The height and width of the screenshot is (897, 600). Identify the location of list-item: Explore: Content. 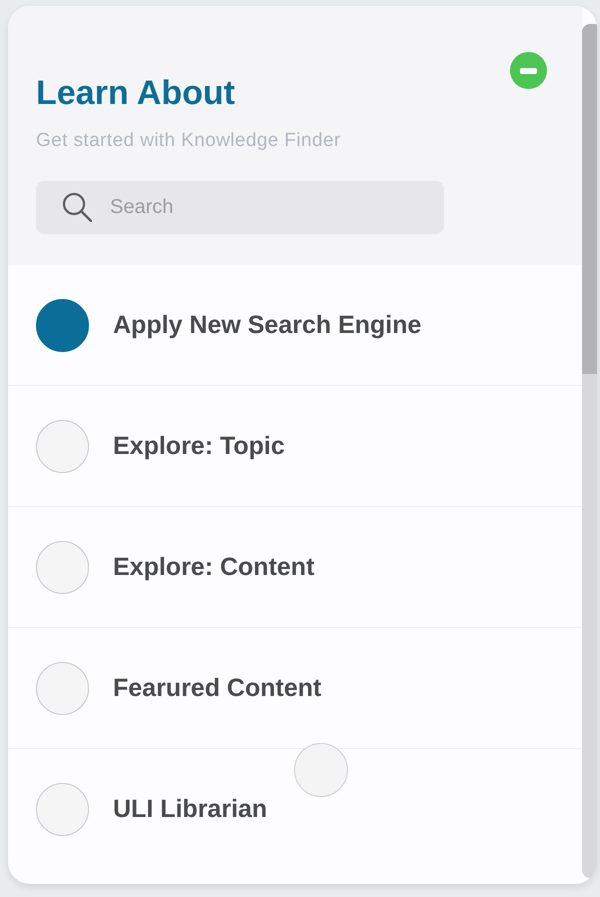
(295, 567).